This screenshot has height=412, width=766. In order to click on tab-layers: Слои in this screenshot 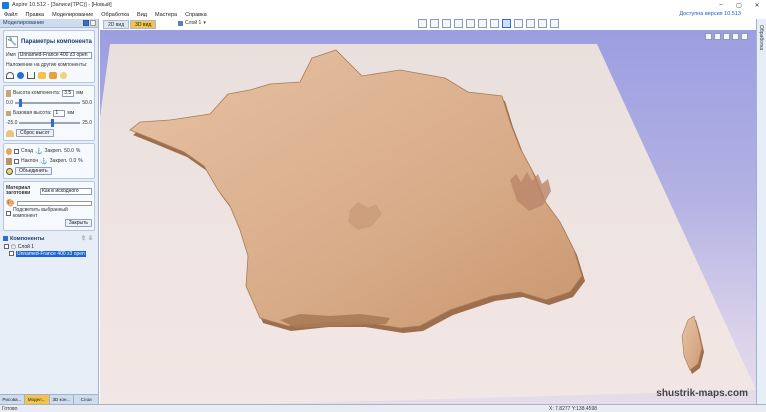, I will do `click(86, 399)`.